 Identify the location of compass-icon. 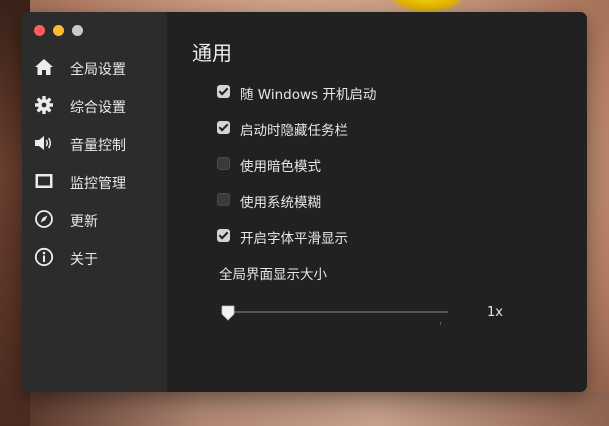
(44, 219).